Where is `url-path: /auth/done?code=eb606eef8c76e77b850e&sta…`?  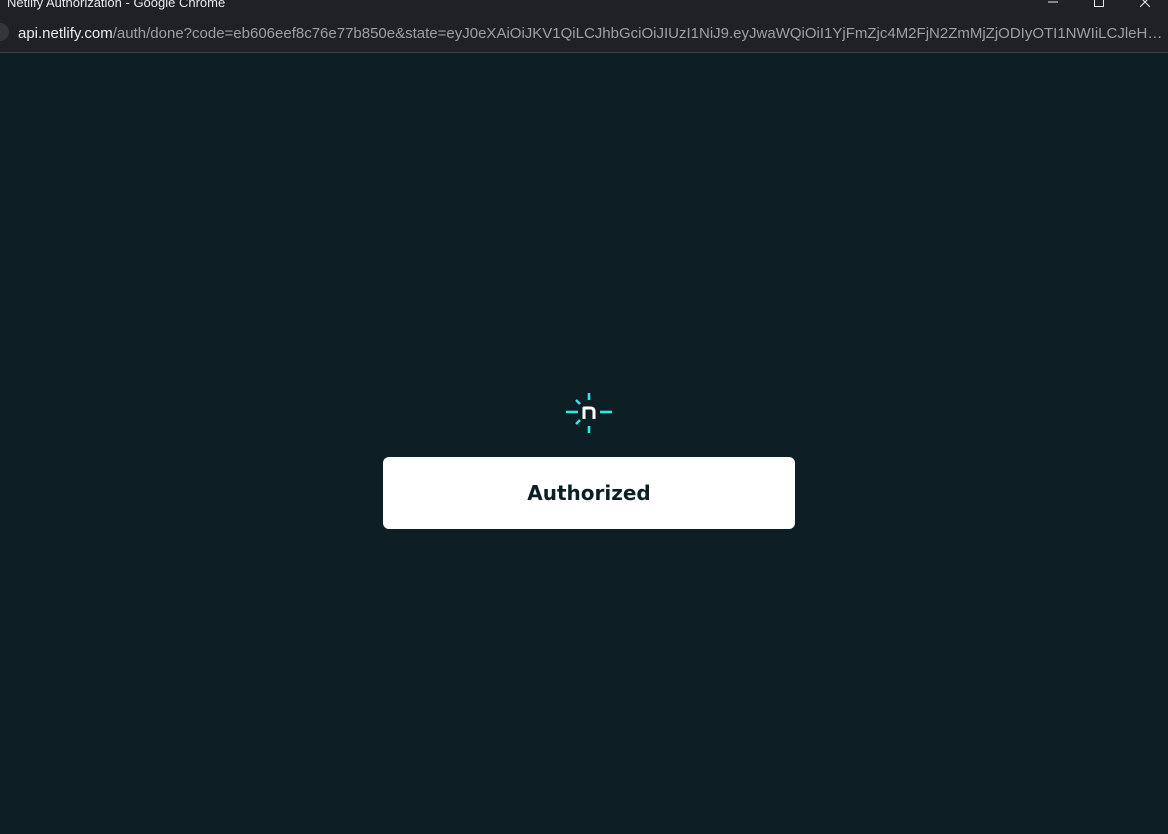
url-path: /auth/done?code=eb606eef8c76e77b850e&sta… is located at coordinates (637, 33).